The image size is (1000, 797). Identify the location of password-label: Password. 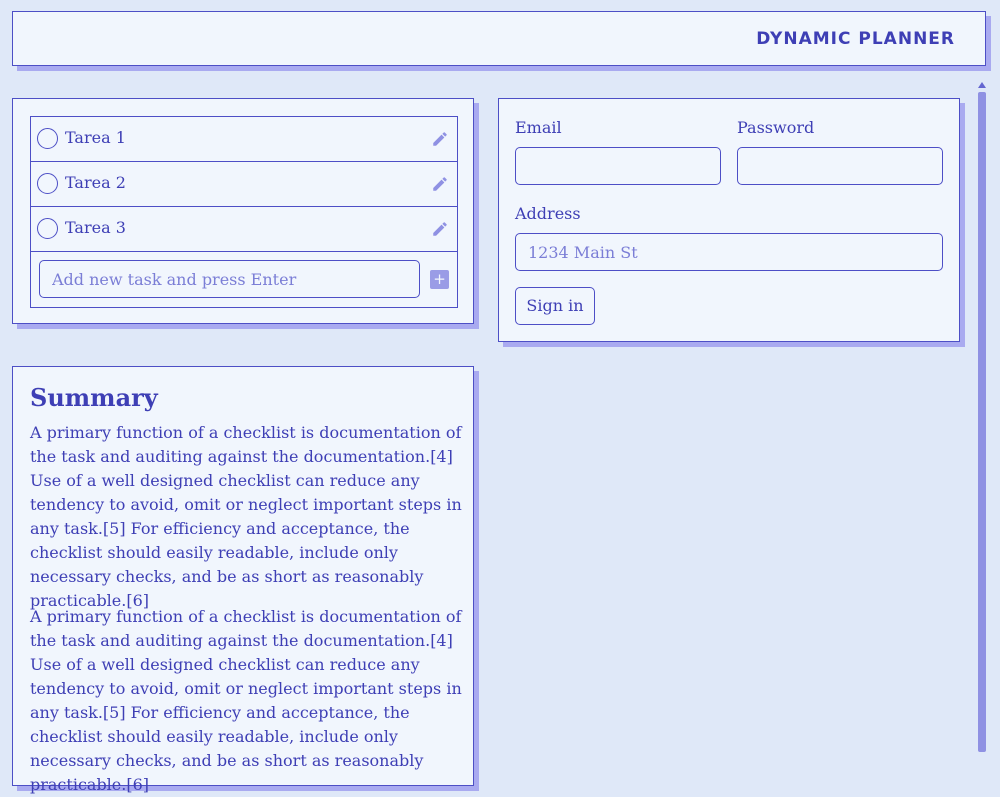
(776, 127).